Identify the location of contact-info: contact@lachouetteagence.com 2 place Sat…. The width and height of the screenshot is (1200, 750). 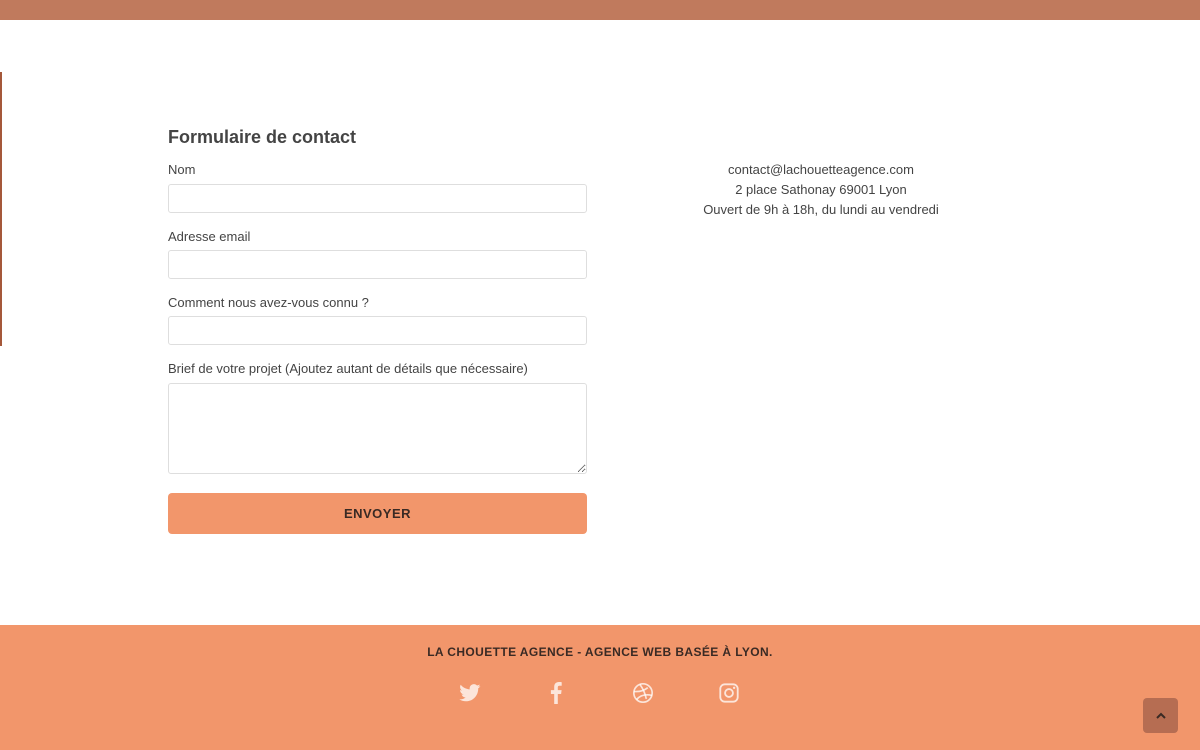
(821, 190).